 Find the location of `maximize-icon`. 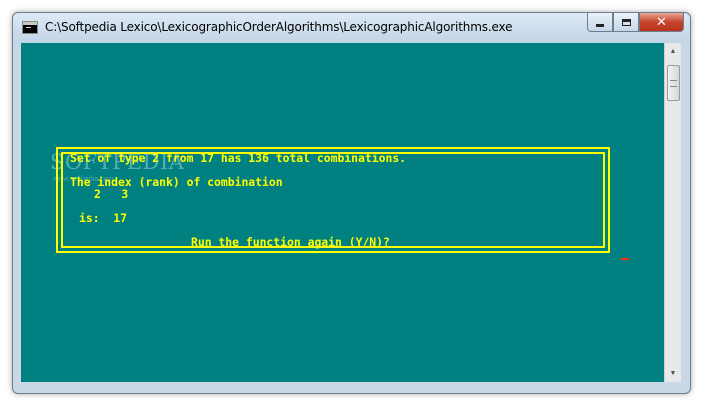

maximize-icon is located at coordinates (626, 22).